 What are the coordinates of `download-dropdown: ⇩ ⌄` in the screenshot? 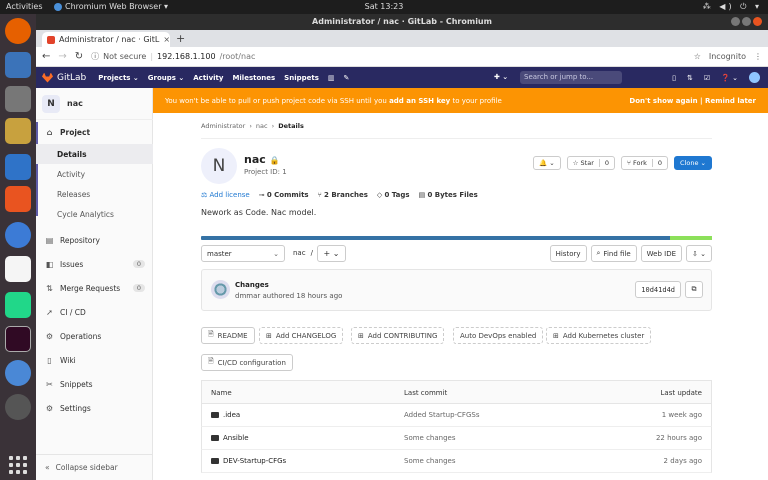 It's located at (699, 253).